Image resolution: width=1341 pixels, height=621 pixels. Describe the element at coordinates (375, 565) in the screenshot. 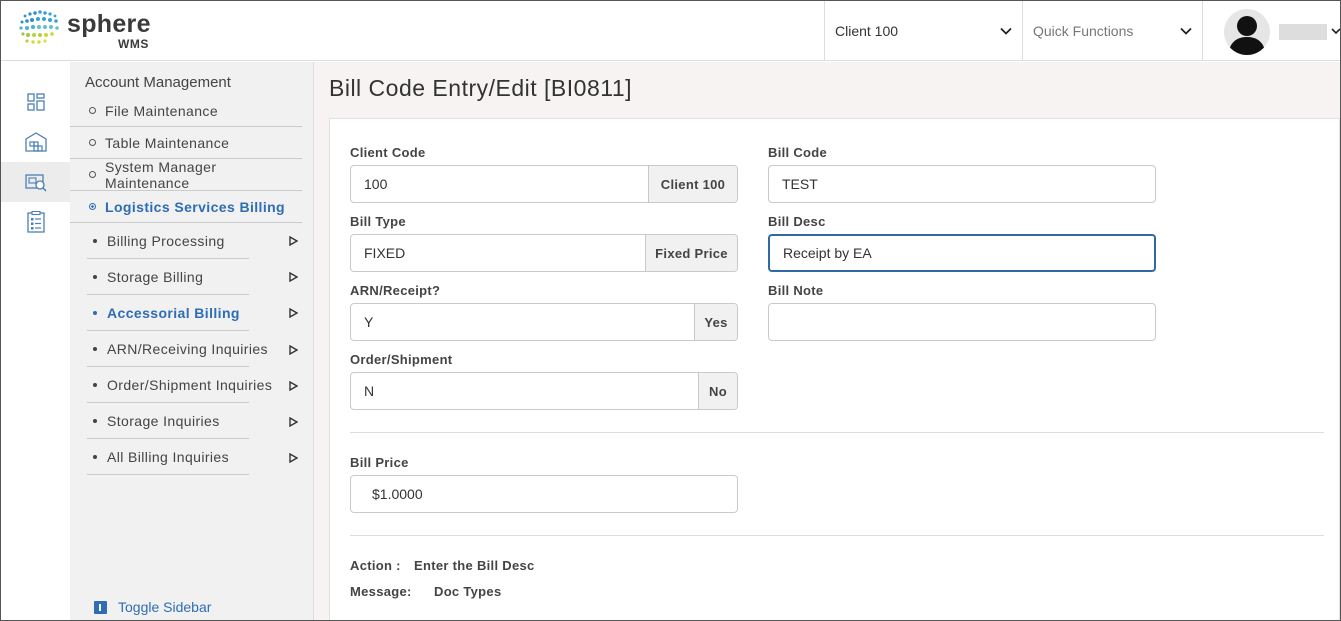

I see `action-label: Action :` at that location.